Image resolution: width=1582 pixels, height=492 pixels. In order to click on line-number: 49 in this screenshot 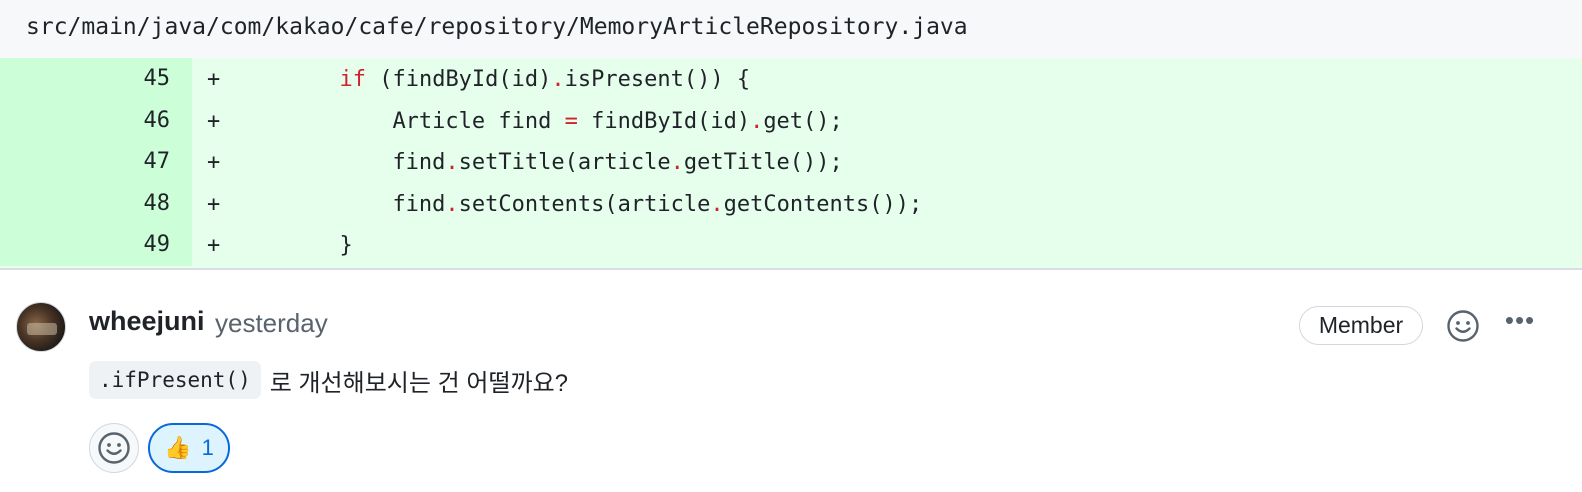, I will do `click(157, 245)`.